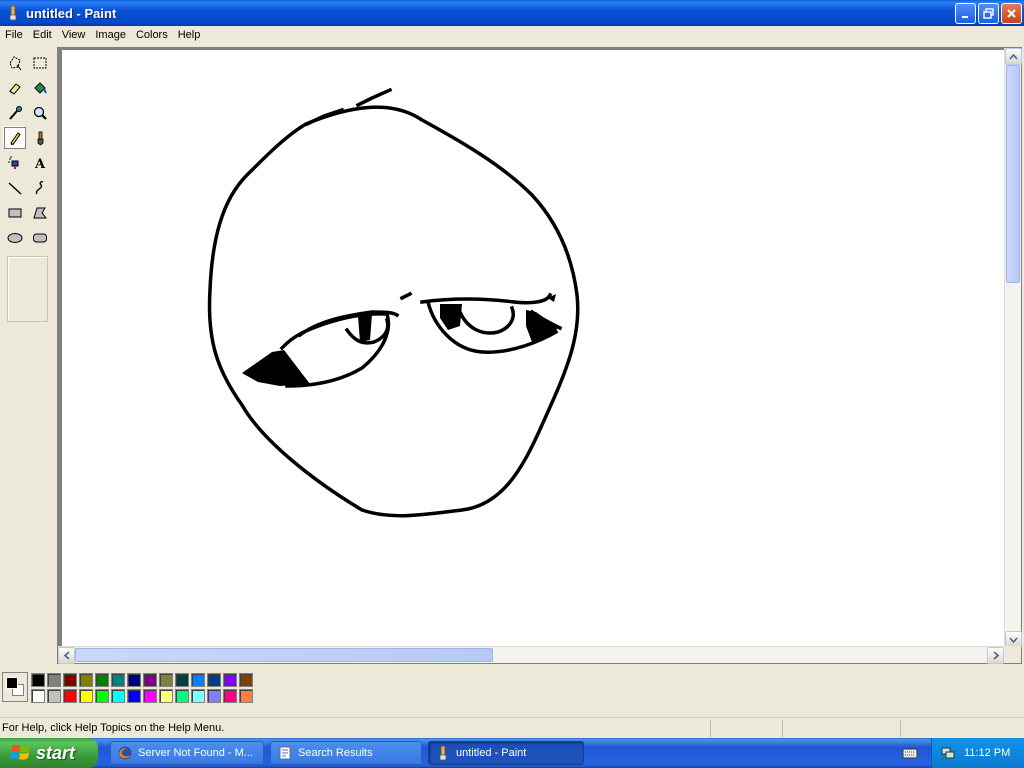 The width and height of the screenshot is (1024, 768). I want to click on menu-image: Image, so click(110, 35).